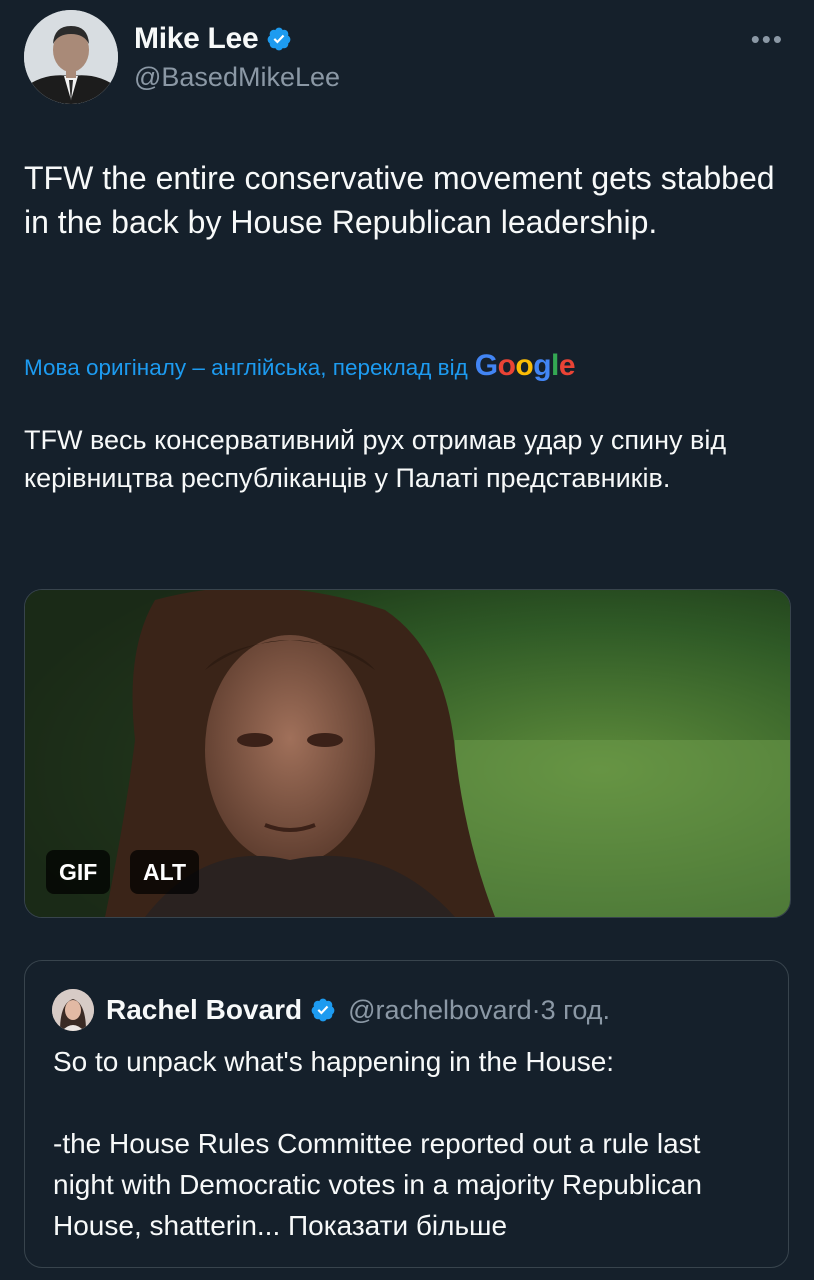 This screenshot has width=814, height=1280. What do you see at coordinates (397, 1225) in the screenshot?
I see `show-more-link: Показати більше` at bounding box center [397, 1225].